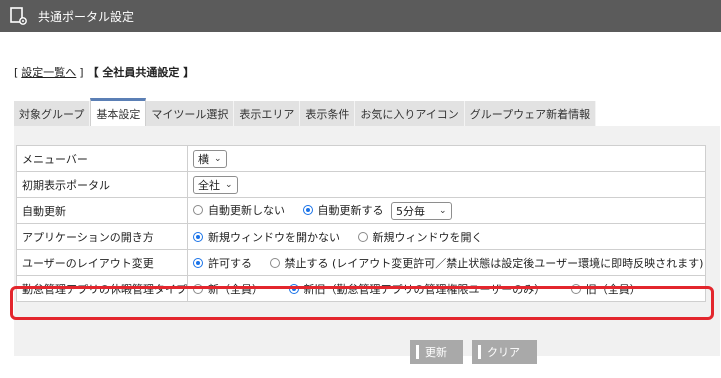 The image size is (721, 378). What do you see at coordinates (222, 263) in the screenshot?
I see `layout-allow-option: 許可する` at bounding box center [222, 263].